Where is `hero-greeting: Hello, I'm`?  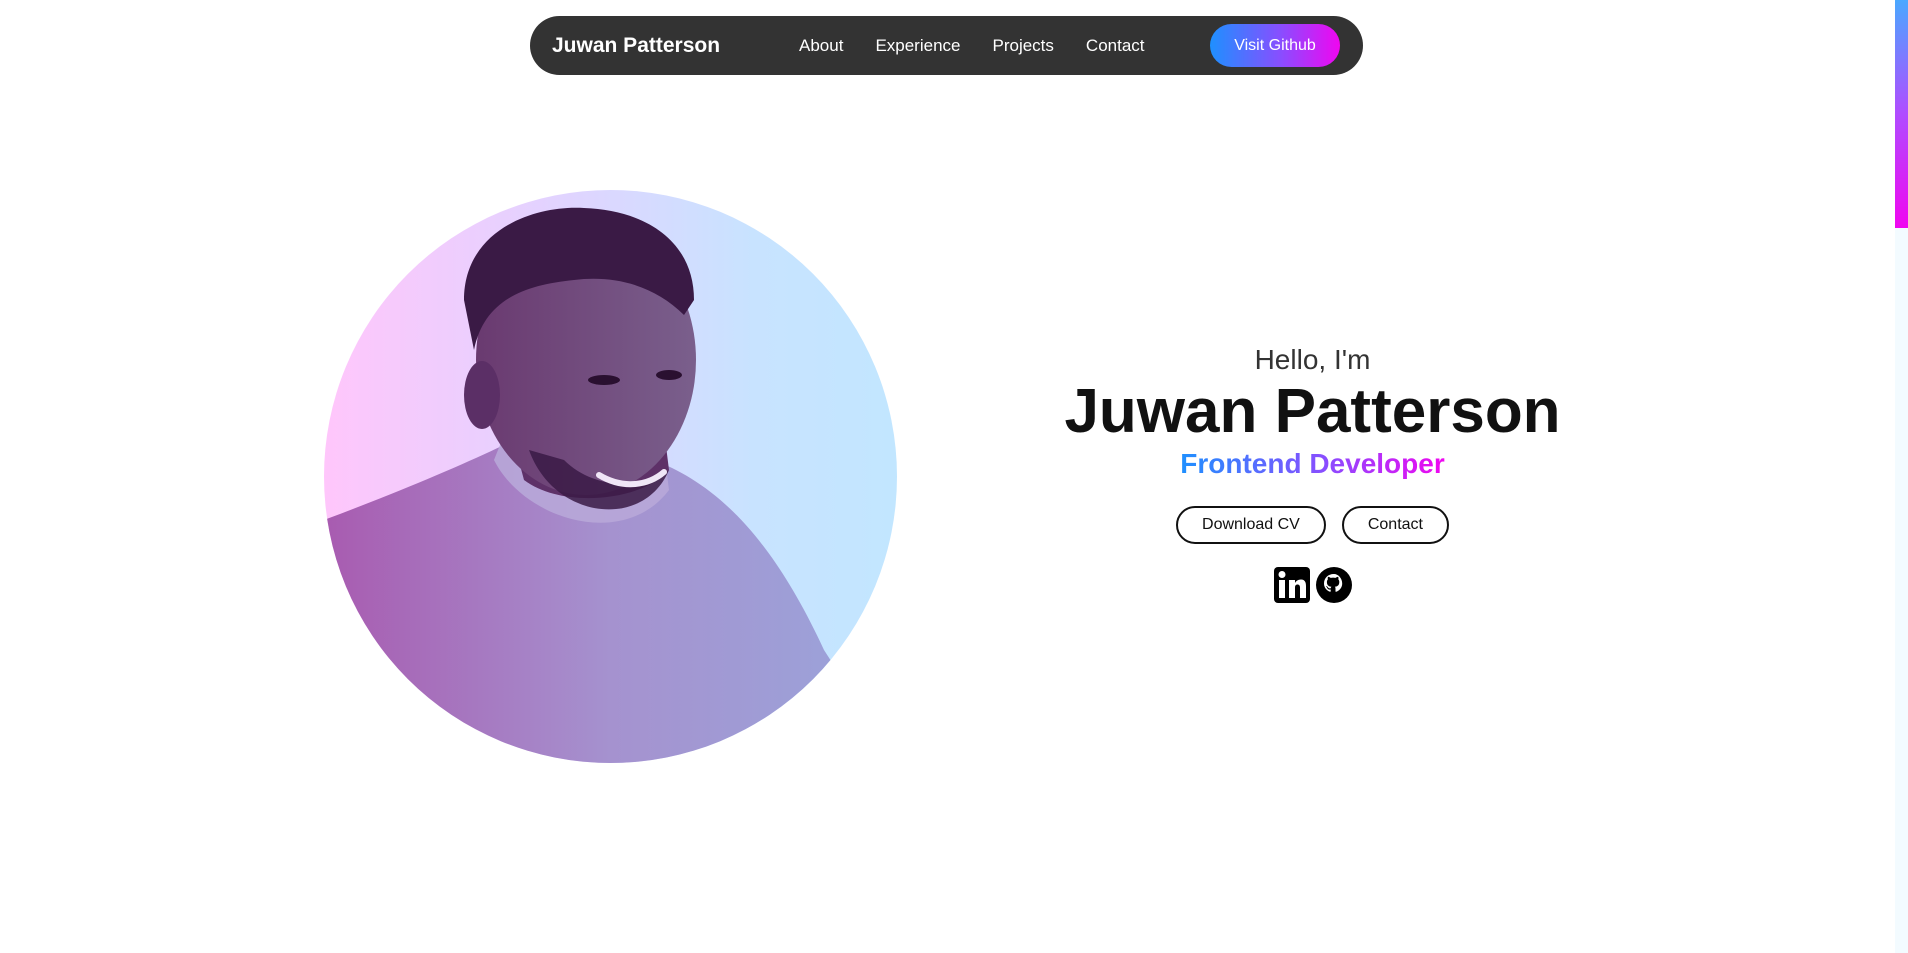
hero-greeting: Hello, I'm is located at coordinates (1312, 359).